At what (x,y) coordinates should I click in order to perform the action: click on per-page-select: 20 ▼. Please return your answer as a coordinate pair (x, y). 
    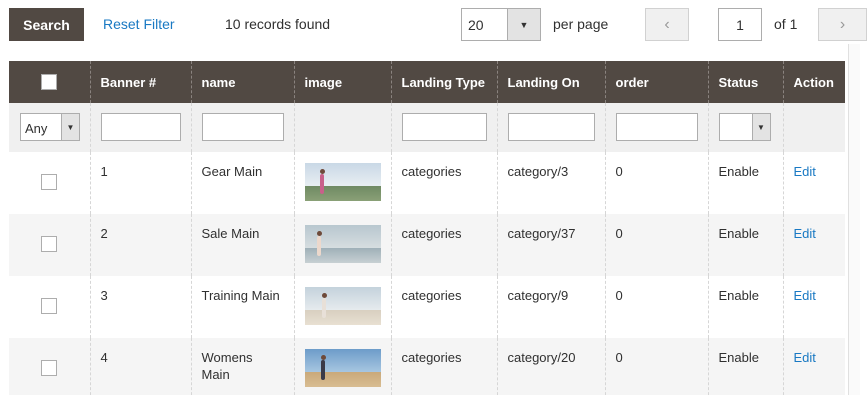
    Looking at the image, I should click on (501, 24).